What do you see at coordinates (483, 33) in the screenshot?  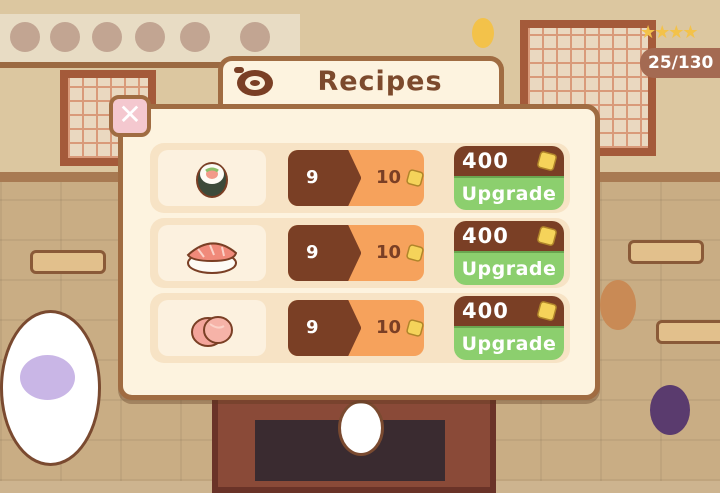 I see `chick-character` at bounding box center [483, 33].